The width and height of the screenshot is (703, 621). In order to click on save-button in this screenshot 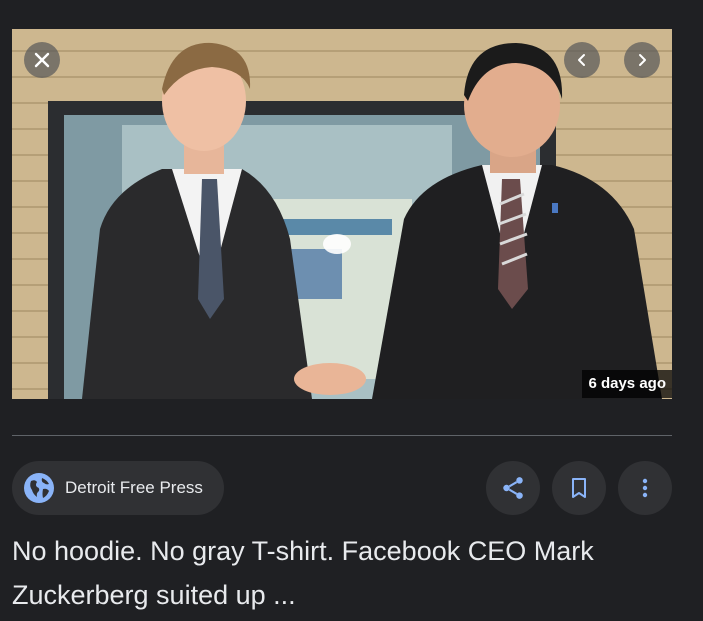, I will do `click(579, 488)`.